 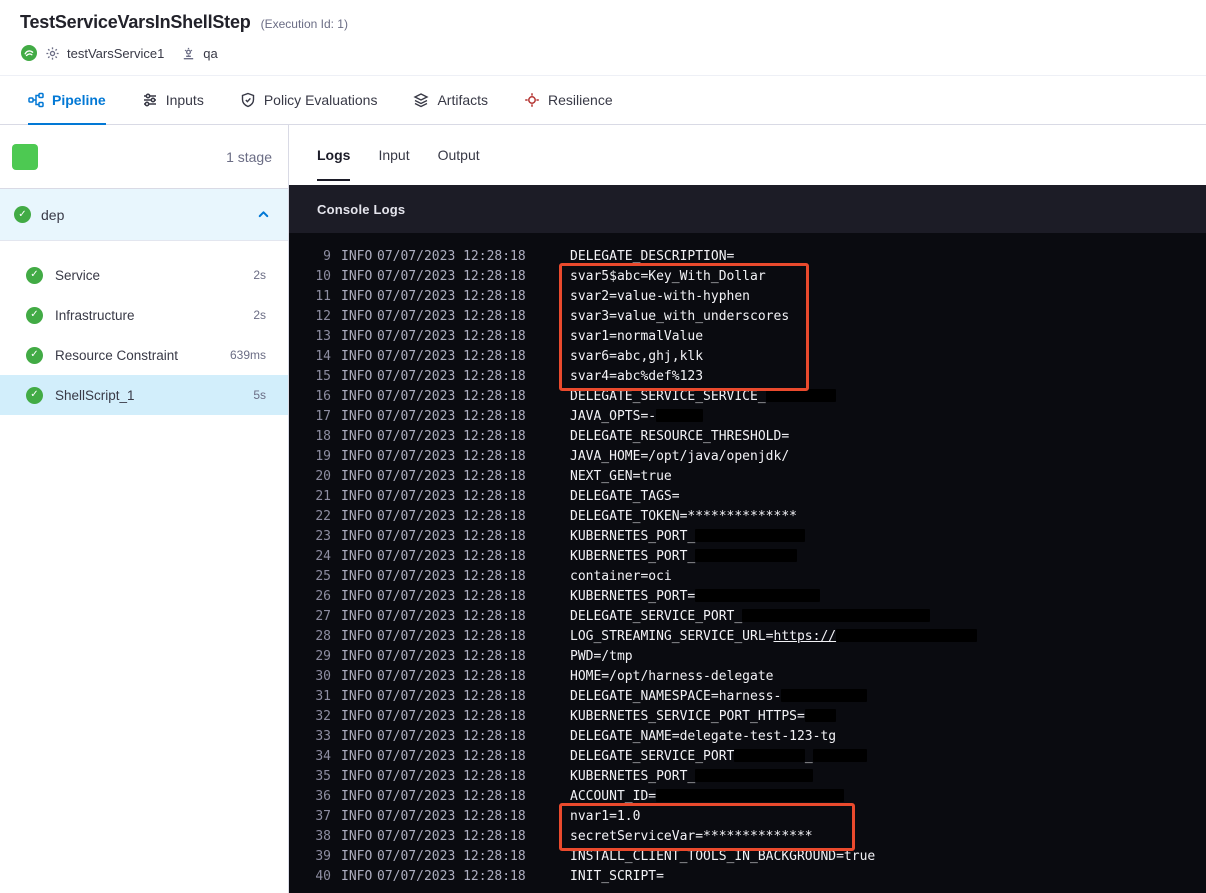 I want to click on tab-policy-evaluations: Policy Evaluations, so click(x=308, y=100).